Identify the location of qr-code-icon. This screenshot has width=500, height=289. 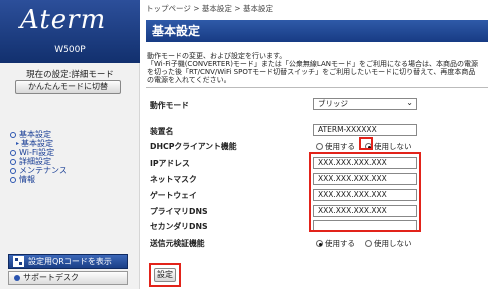
(18, 261).